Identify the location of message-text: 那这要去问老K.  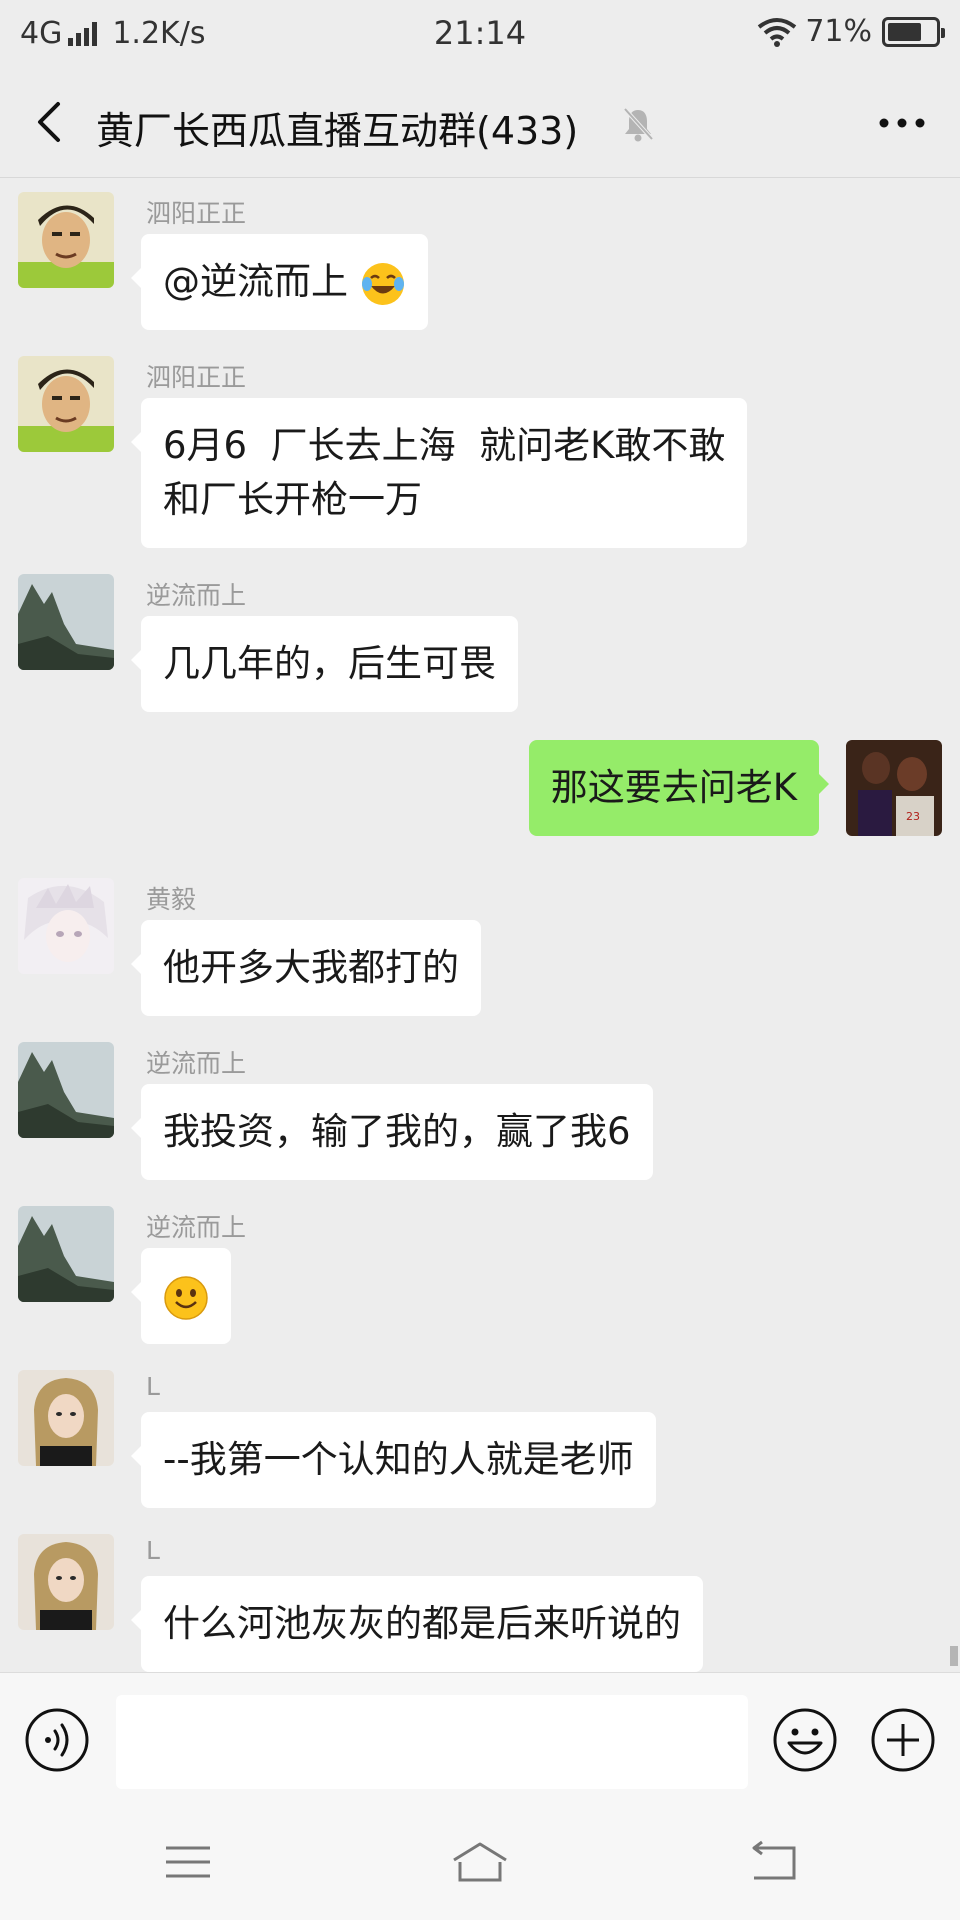
(673, 787).